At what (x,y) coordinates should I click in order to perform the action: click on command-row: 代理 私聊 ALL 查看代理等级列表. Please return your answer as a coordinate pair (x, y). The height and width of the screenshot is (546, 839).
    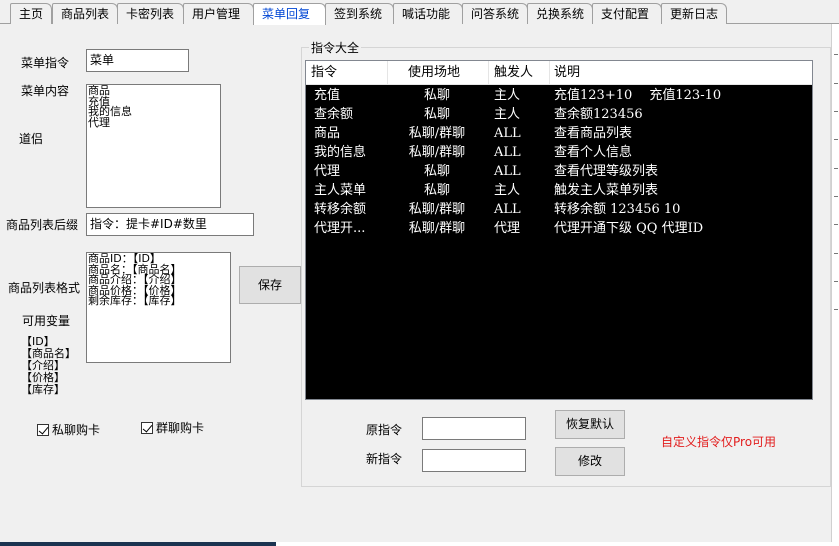
    Looking at the image, I should click on (559, 171).